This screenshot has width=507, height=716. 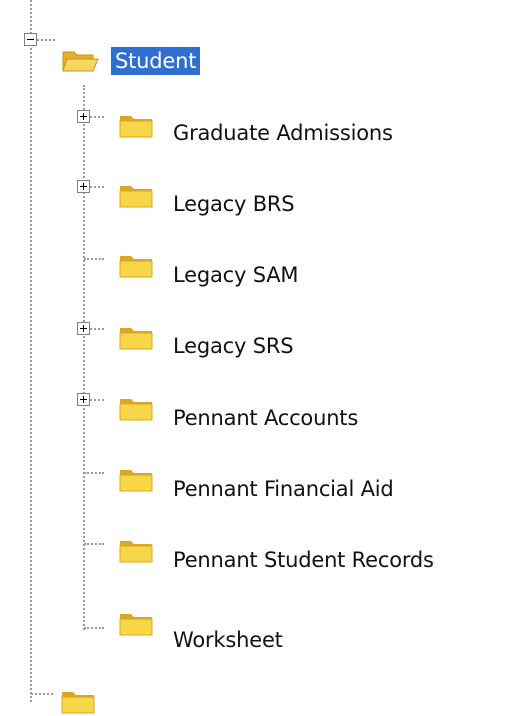 I want to click on tree-item-legacy-srs-label: Legacy SRS, so click(x=233, y=346).